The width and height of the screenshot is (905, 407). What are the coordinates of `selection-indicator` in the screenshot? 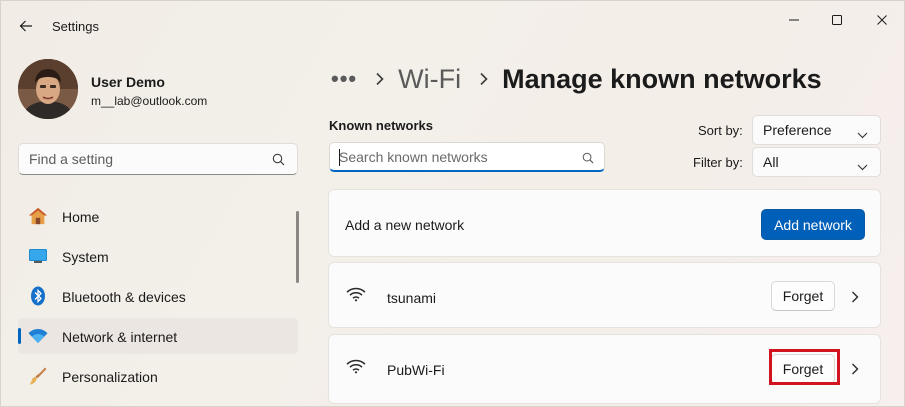 It's located at (19, 336).